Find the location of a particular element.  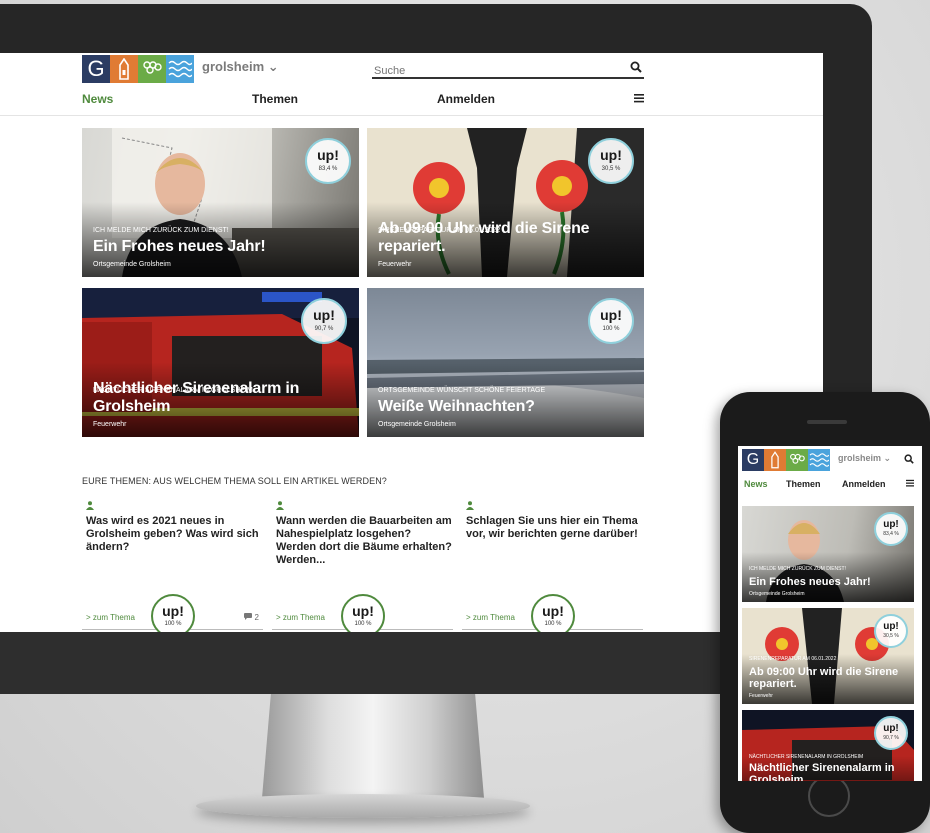

comment-count-value: 2 is located at coordinates (256, 617).